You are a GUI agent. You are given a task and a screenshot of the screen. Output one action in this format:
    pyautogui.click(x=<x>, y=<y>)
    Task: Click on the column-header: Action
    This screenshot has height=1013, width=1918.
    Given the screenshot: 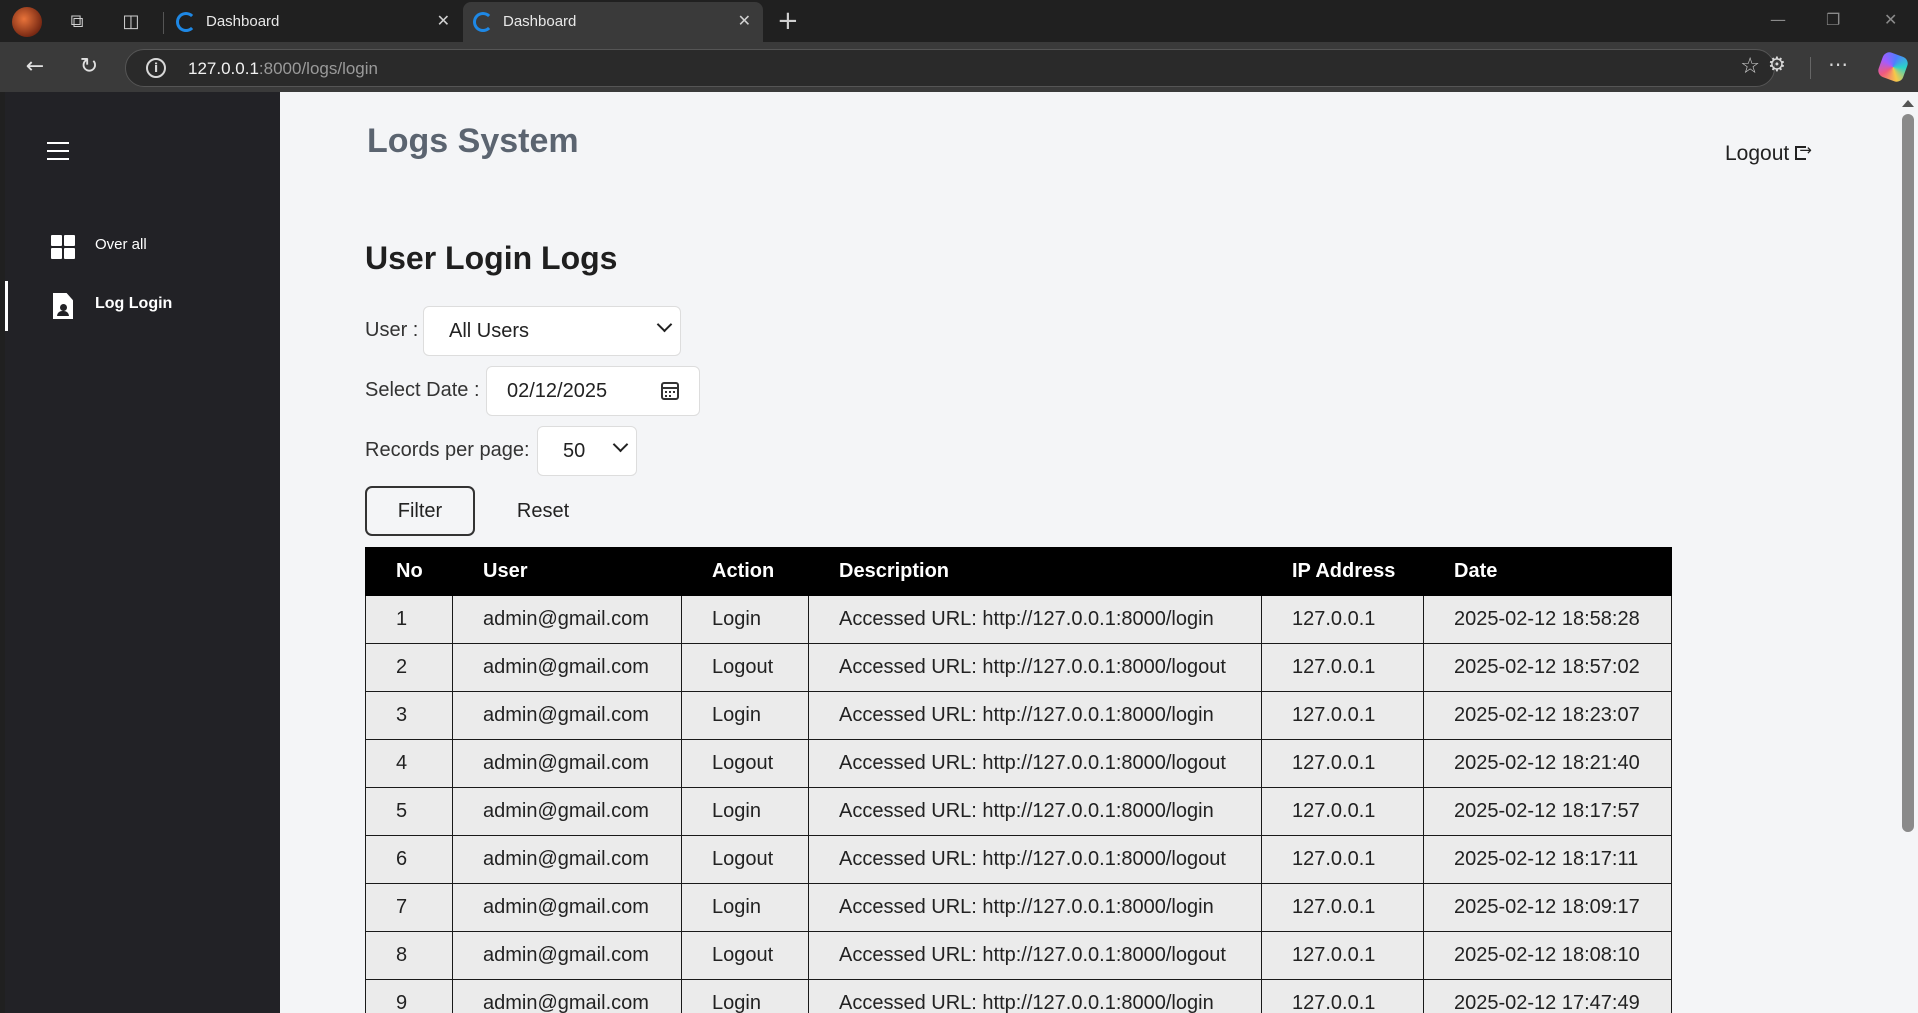 What is the action you would take?
    pyautogui.click(x=745, y=571)
    